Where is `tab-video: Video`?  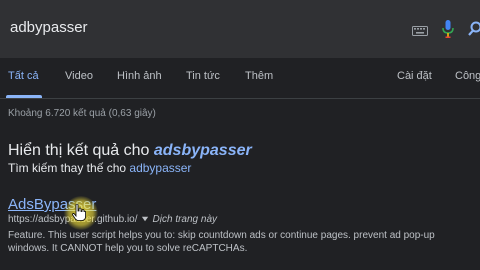 tab-video: Video is located at coordinates (79, 76).